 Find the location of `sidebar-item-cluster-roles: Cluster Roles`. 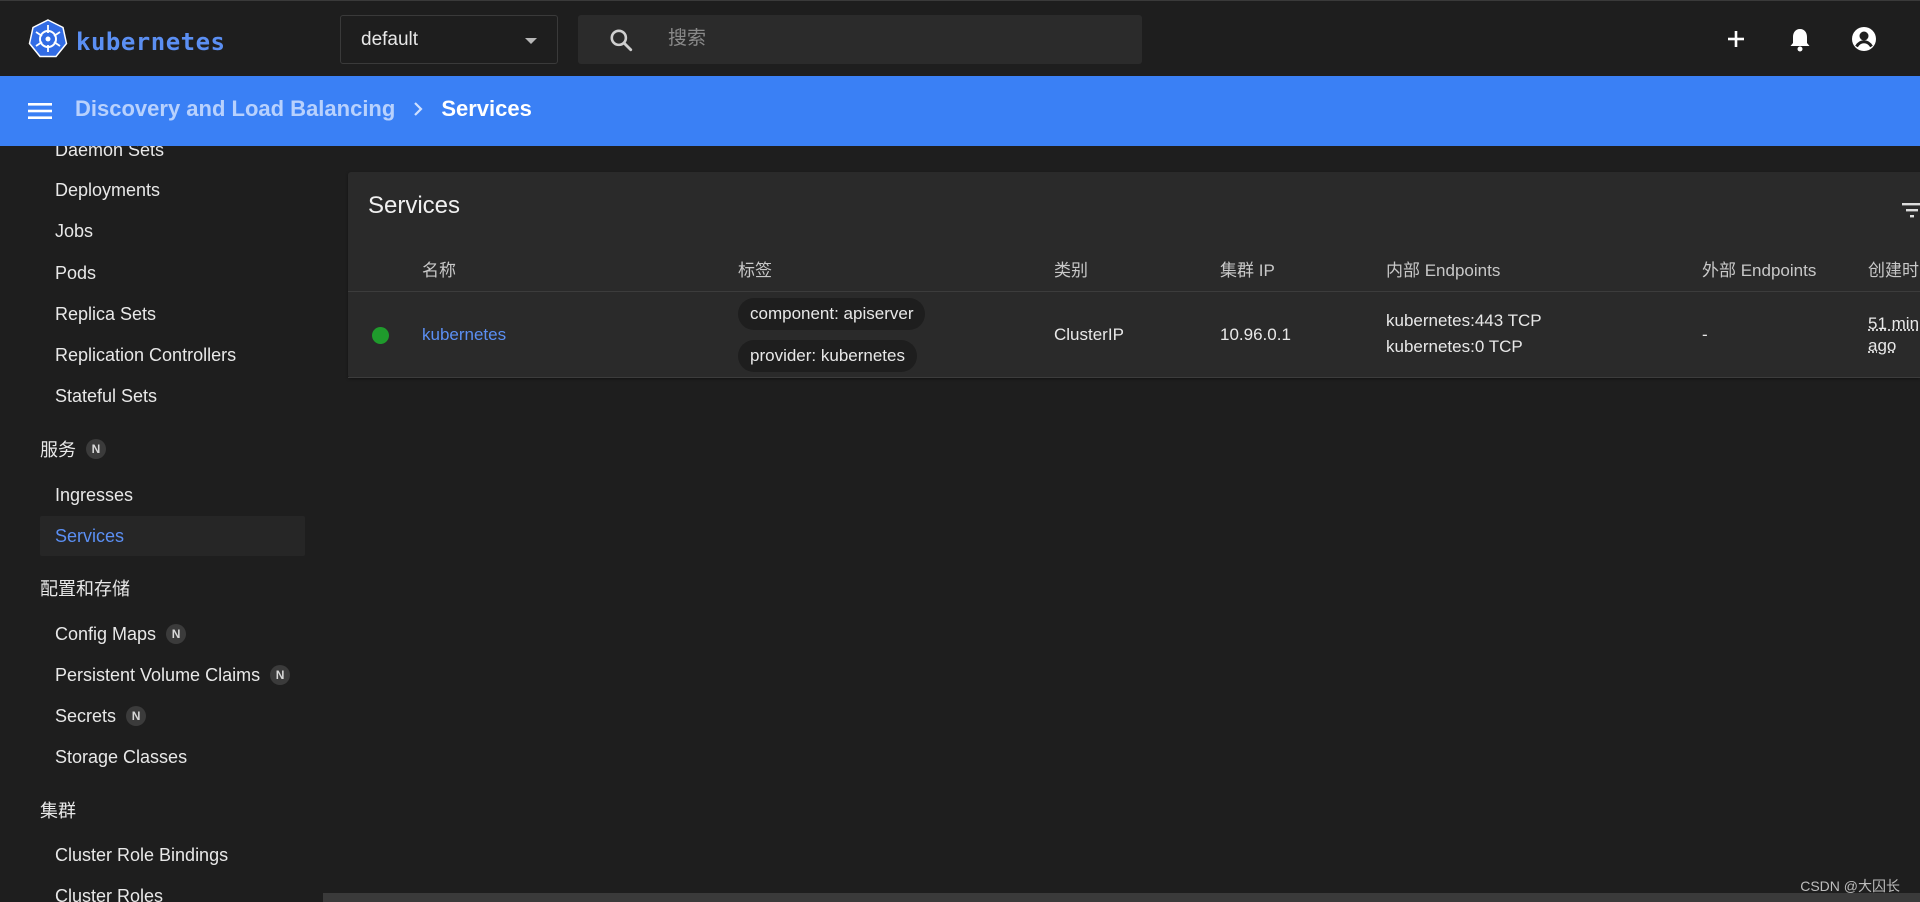

sidebar-item-cluster-roles: Cluster Roles is located at coordinates (172, 889).